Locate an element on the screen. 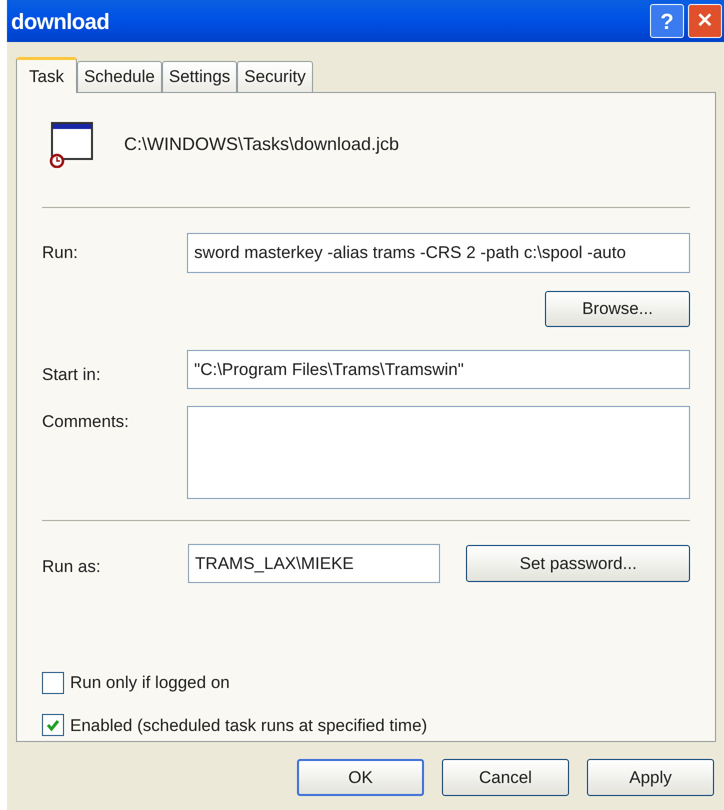 This screenshot has height=810, width=724. tab: Task is located at coordinates (46, 75).